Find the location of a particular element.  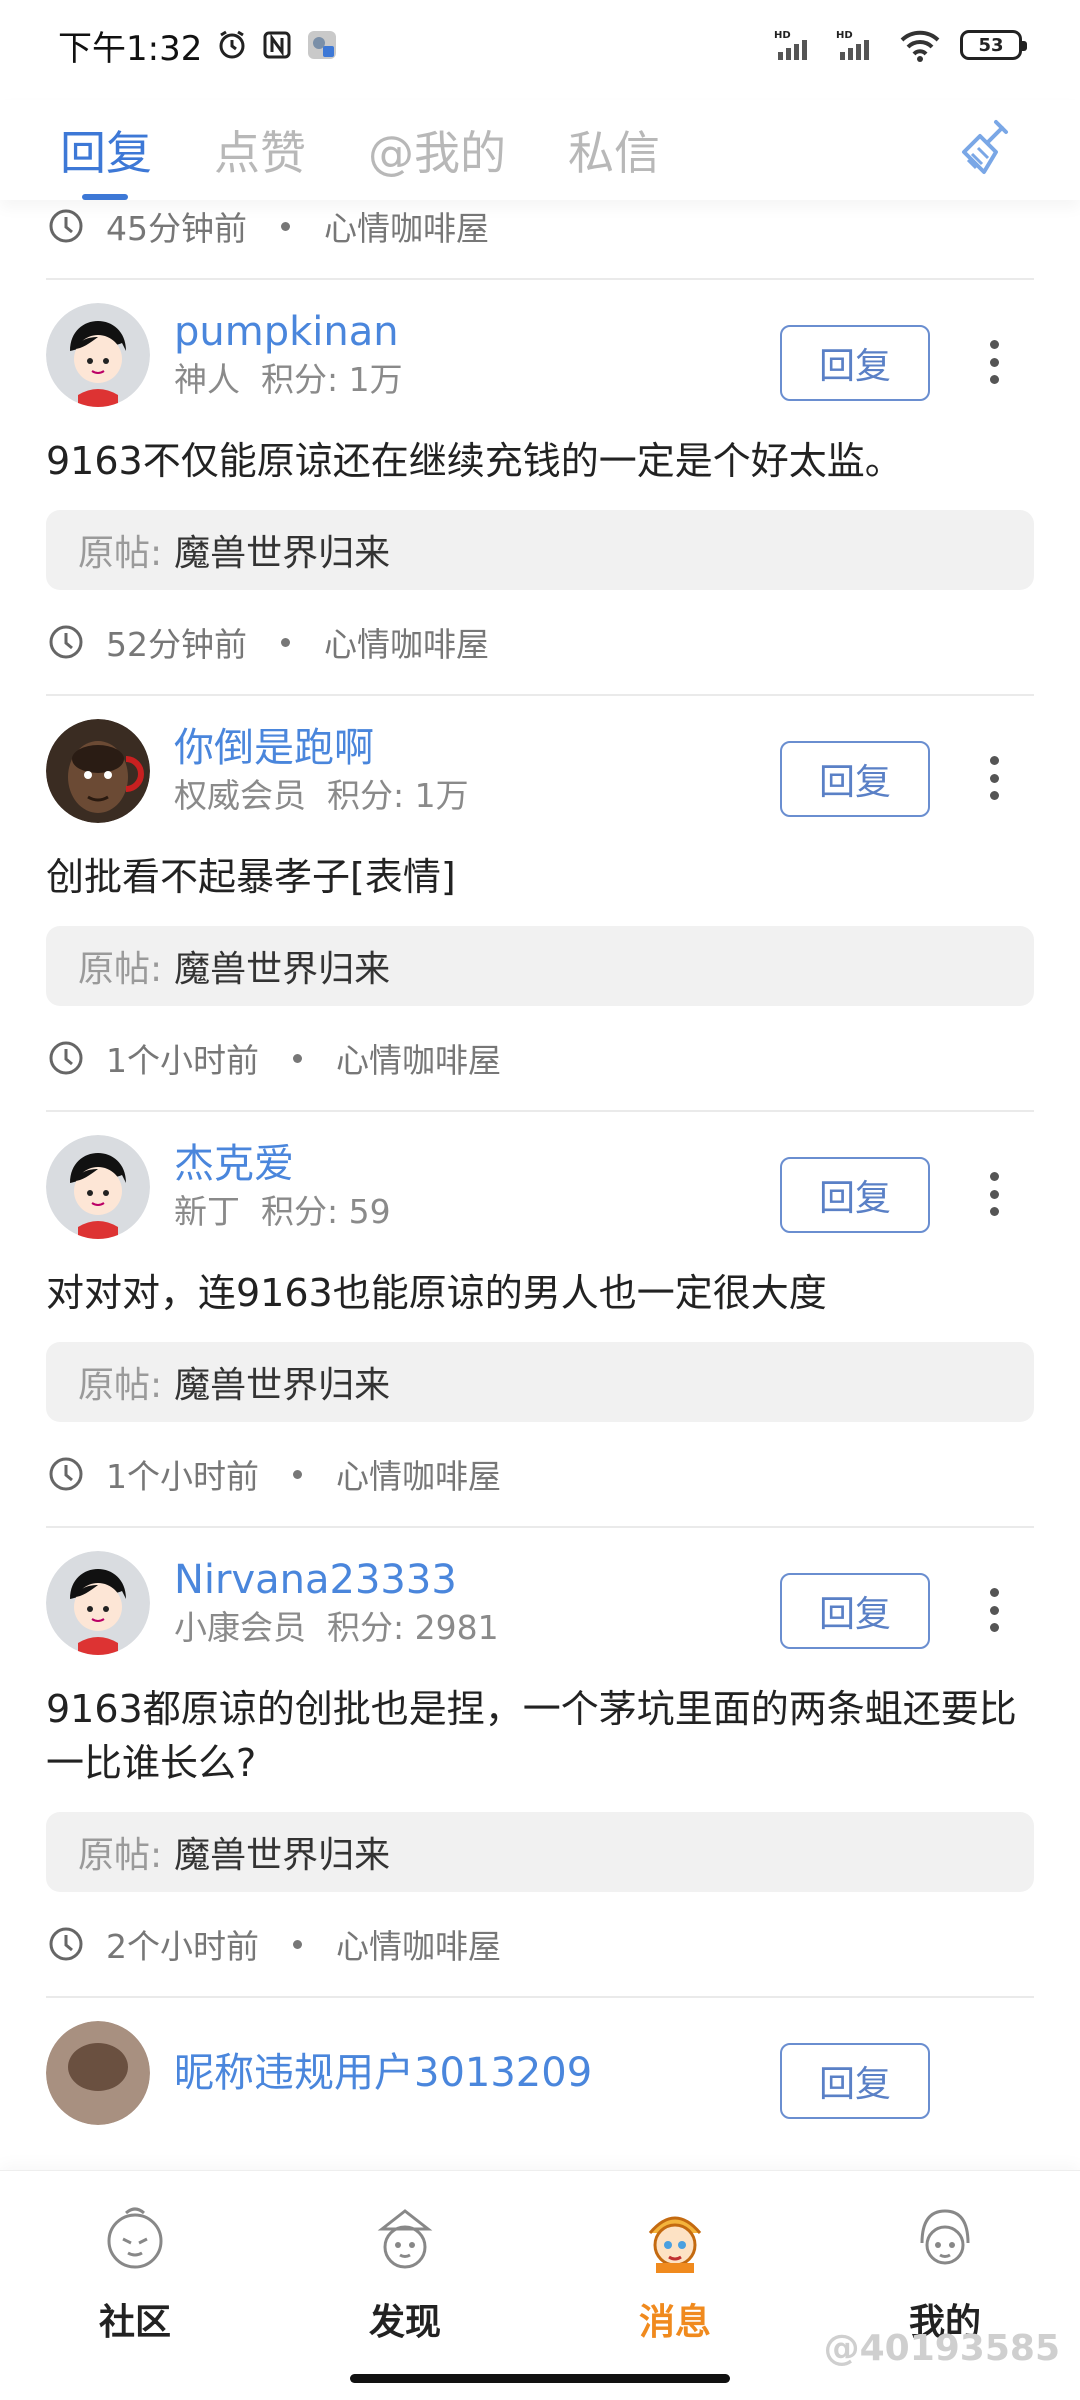

nav-item-messages: 消息 is located at coordinates (675, 2285).